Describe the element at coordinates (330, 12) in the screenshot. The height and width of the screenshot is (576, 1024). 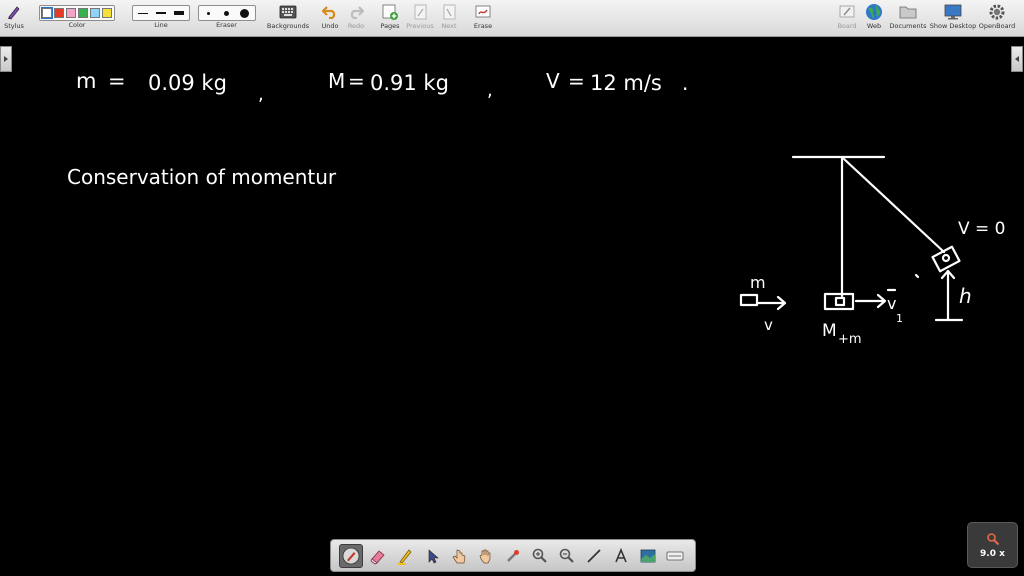
I see `undo-icon` at that location.